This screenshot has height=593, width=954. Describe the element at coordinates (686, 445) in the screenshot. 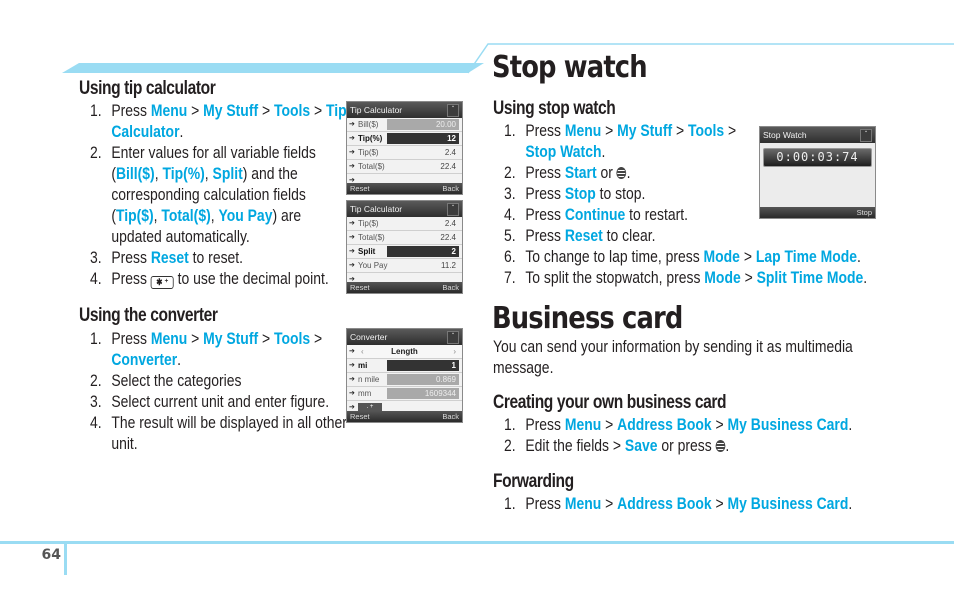

I see `step-text: or press` at that location.